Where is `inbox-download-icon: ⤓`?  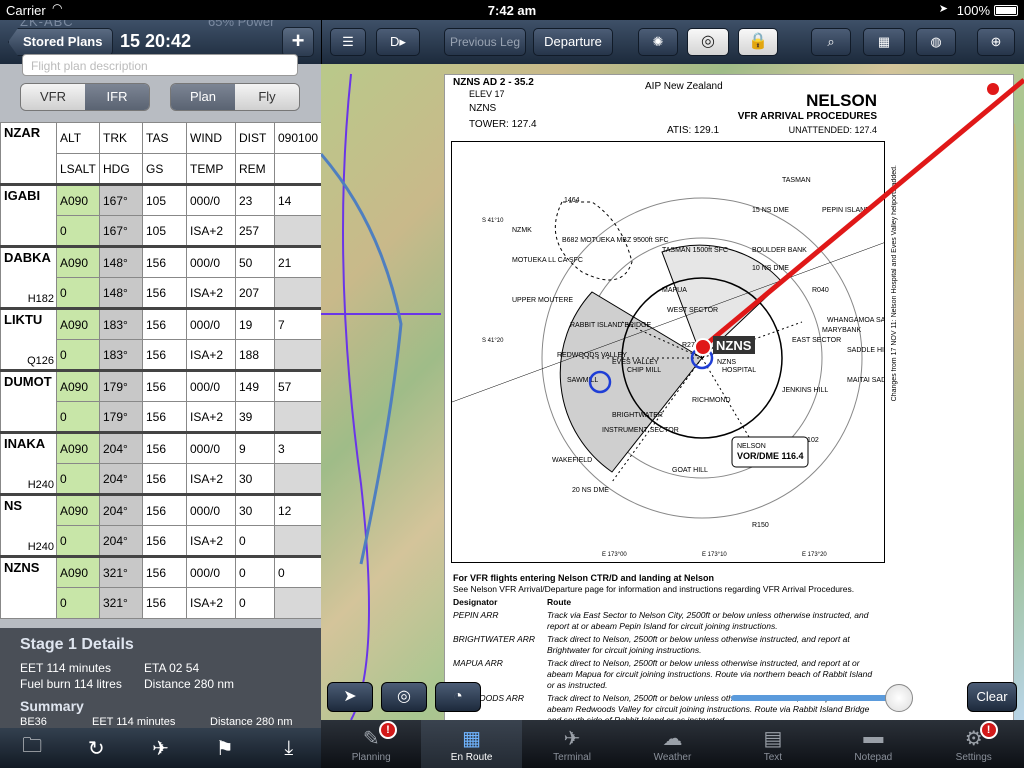 inbox-download-icon: ⤓ is located at coordinates (289, 748).